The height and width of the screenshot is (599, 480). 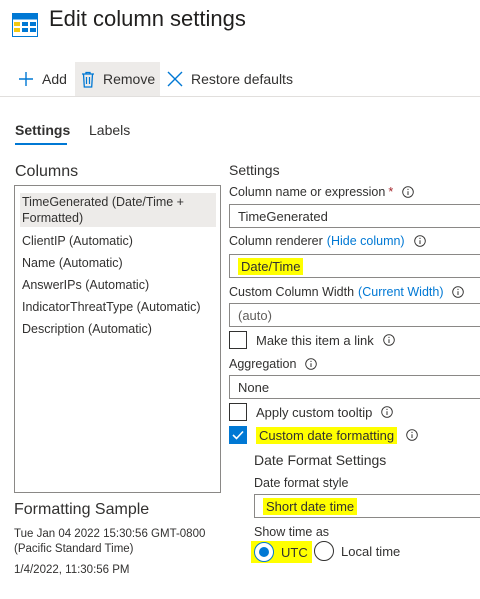 I want to click on tab-settings: Settings, so click(x=42, y=130).